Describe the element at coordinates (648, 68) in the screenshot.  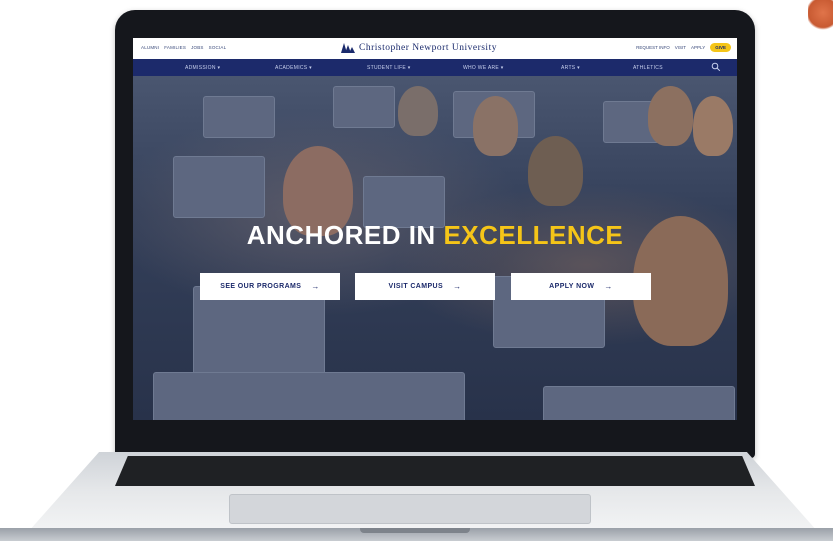
I see `nav-item-athletics: ATHLETICS` at that location.